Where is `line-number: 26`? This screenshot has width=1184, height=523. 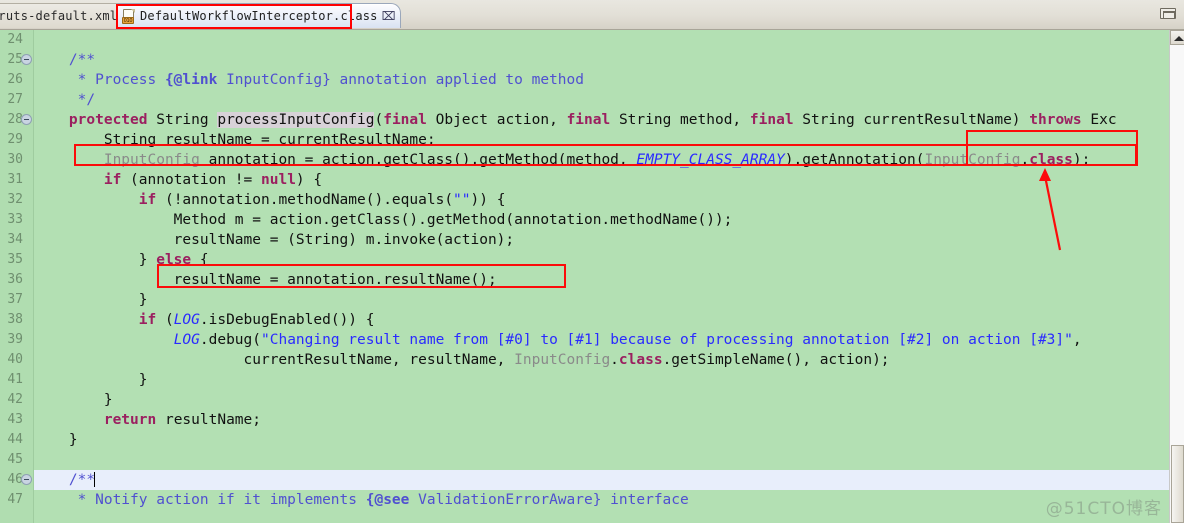
line-number: 26 is located at coordinates (15, 79).